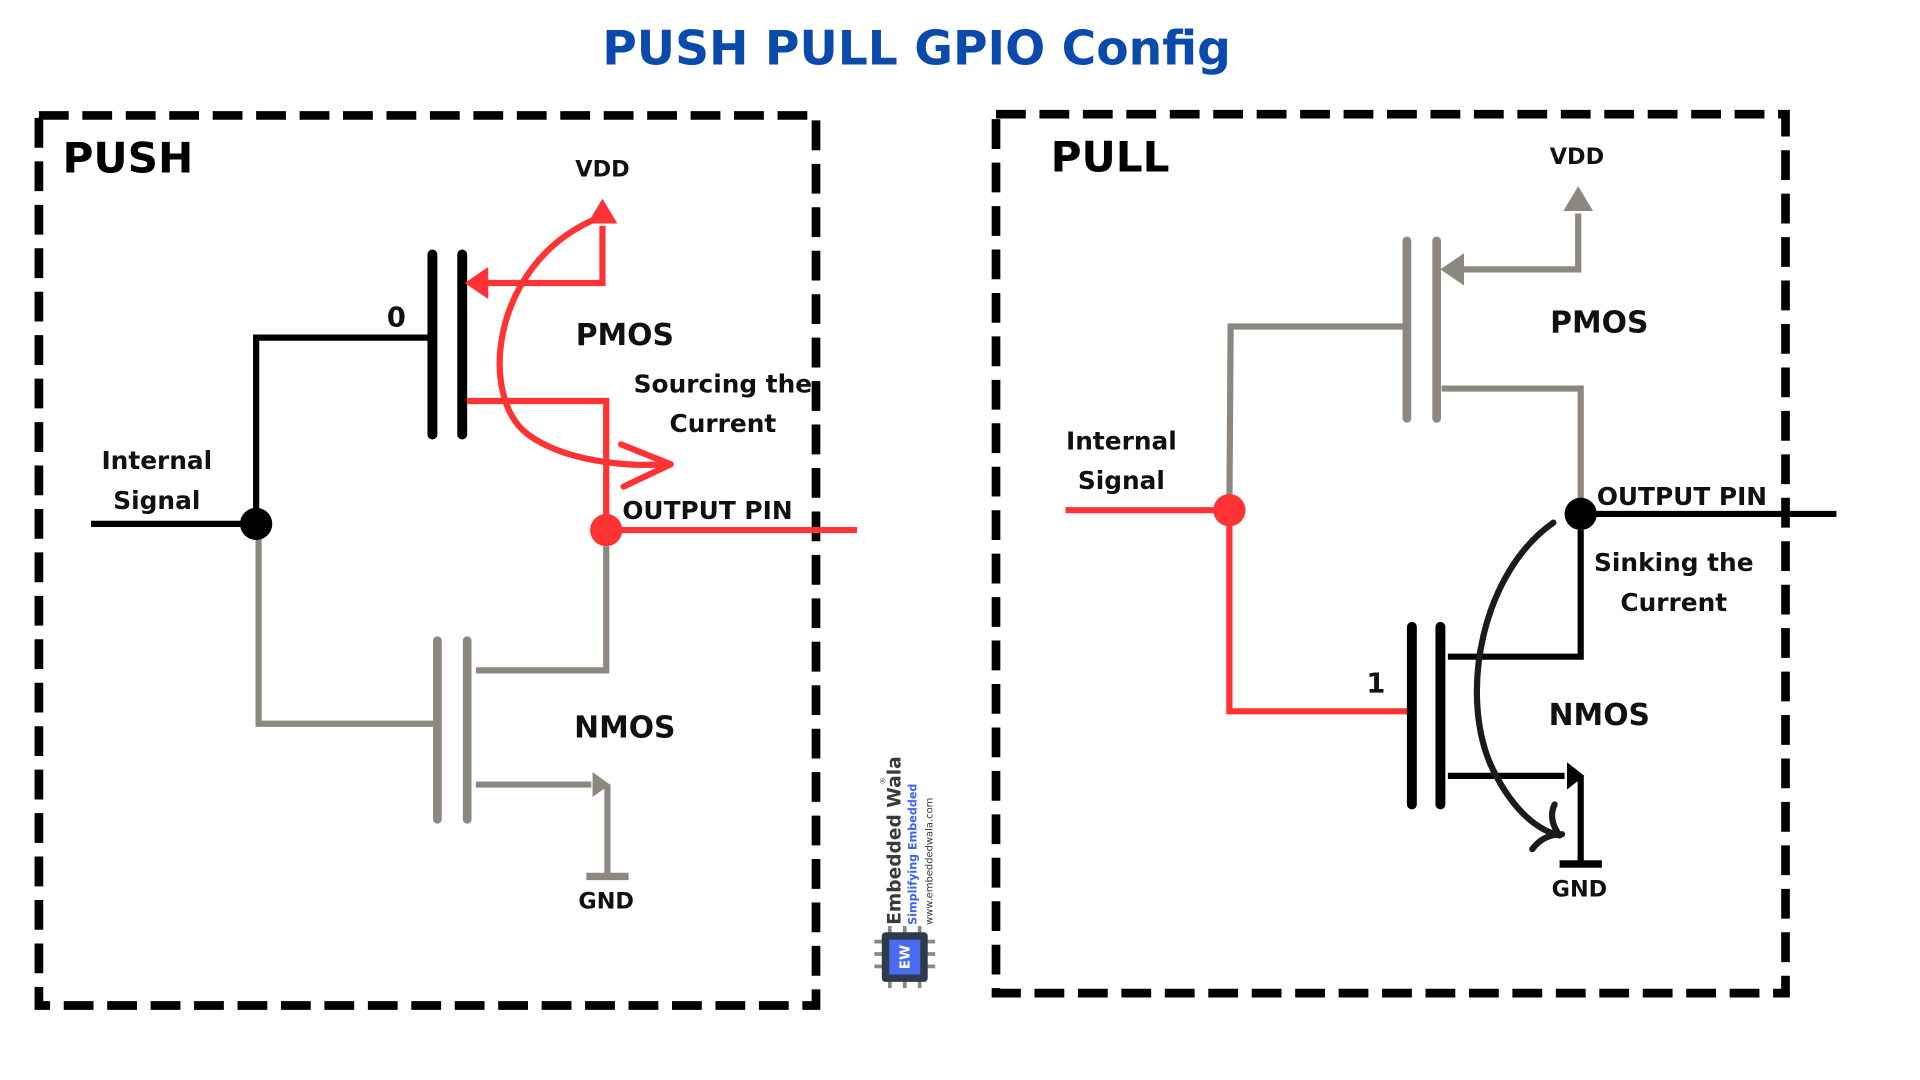 The image size is (1920, 1080). I want to click on push-pmos-source-arrow, so click(476, 283).